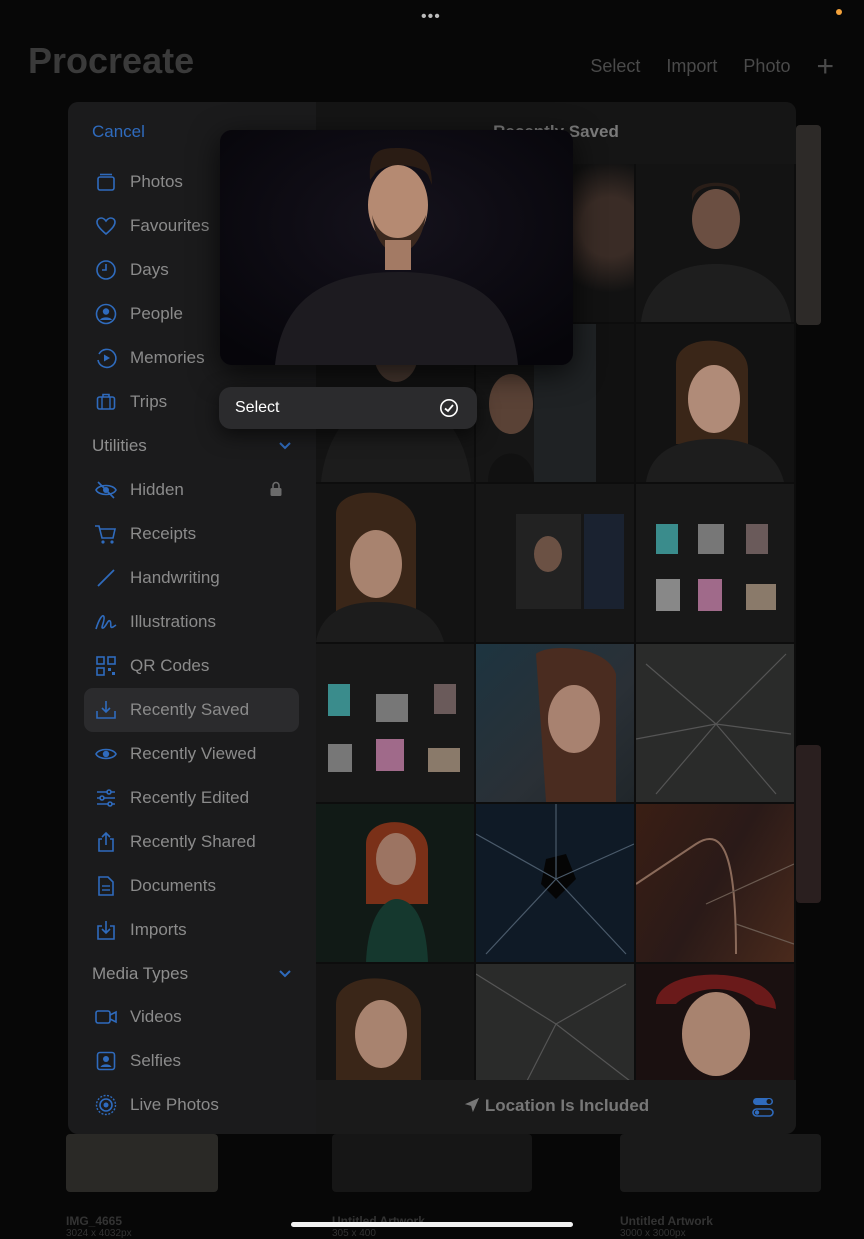 The width and height of the screenshot is (864, 1239). Describe the element at coordinates (432, 1224) in the screenshot. I see `home-indicator` at that location.